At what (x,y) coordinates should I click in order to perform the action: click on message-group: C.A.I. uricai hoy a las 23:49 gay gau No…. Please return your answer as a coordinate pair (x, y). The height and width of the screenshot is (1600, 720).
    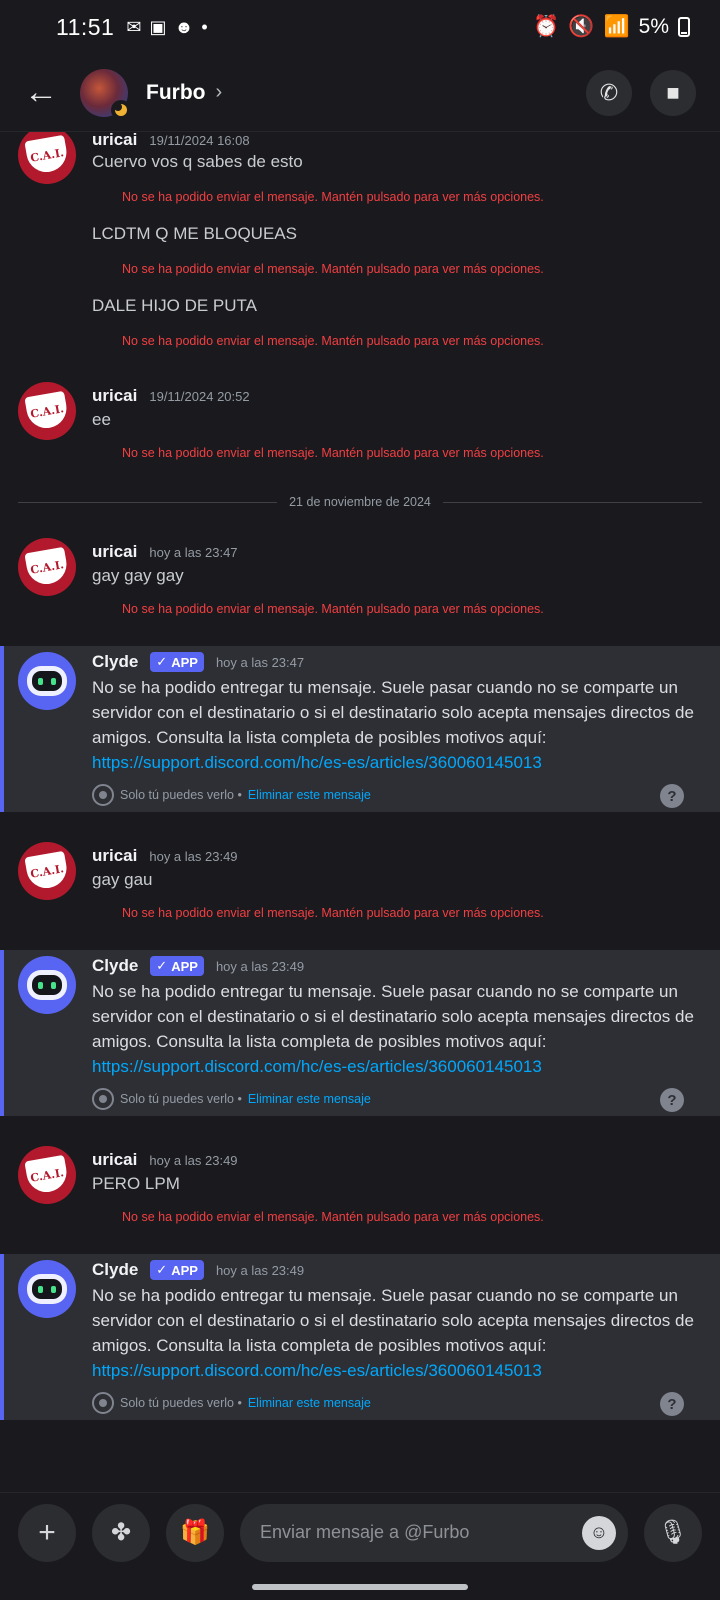
    Looking at the image, I should click on (360, 885).